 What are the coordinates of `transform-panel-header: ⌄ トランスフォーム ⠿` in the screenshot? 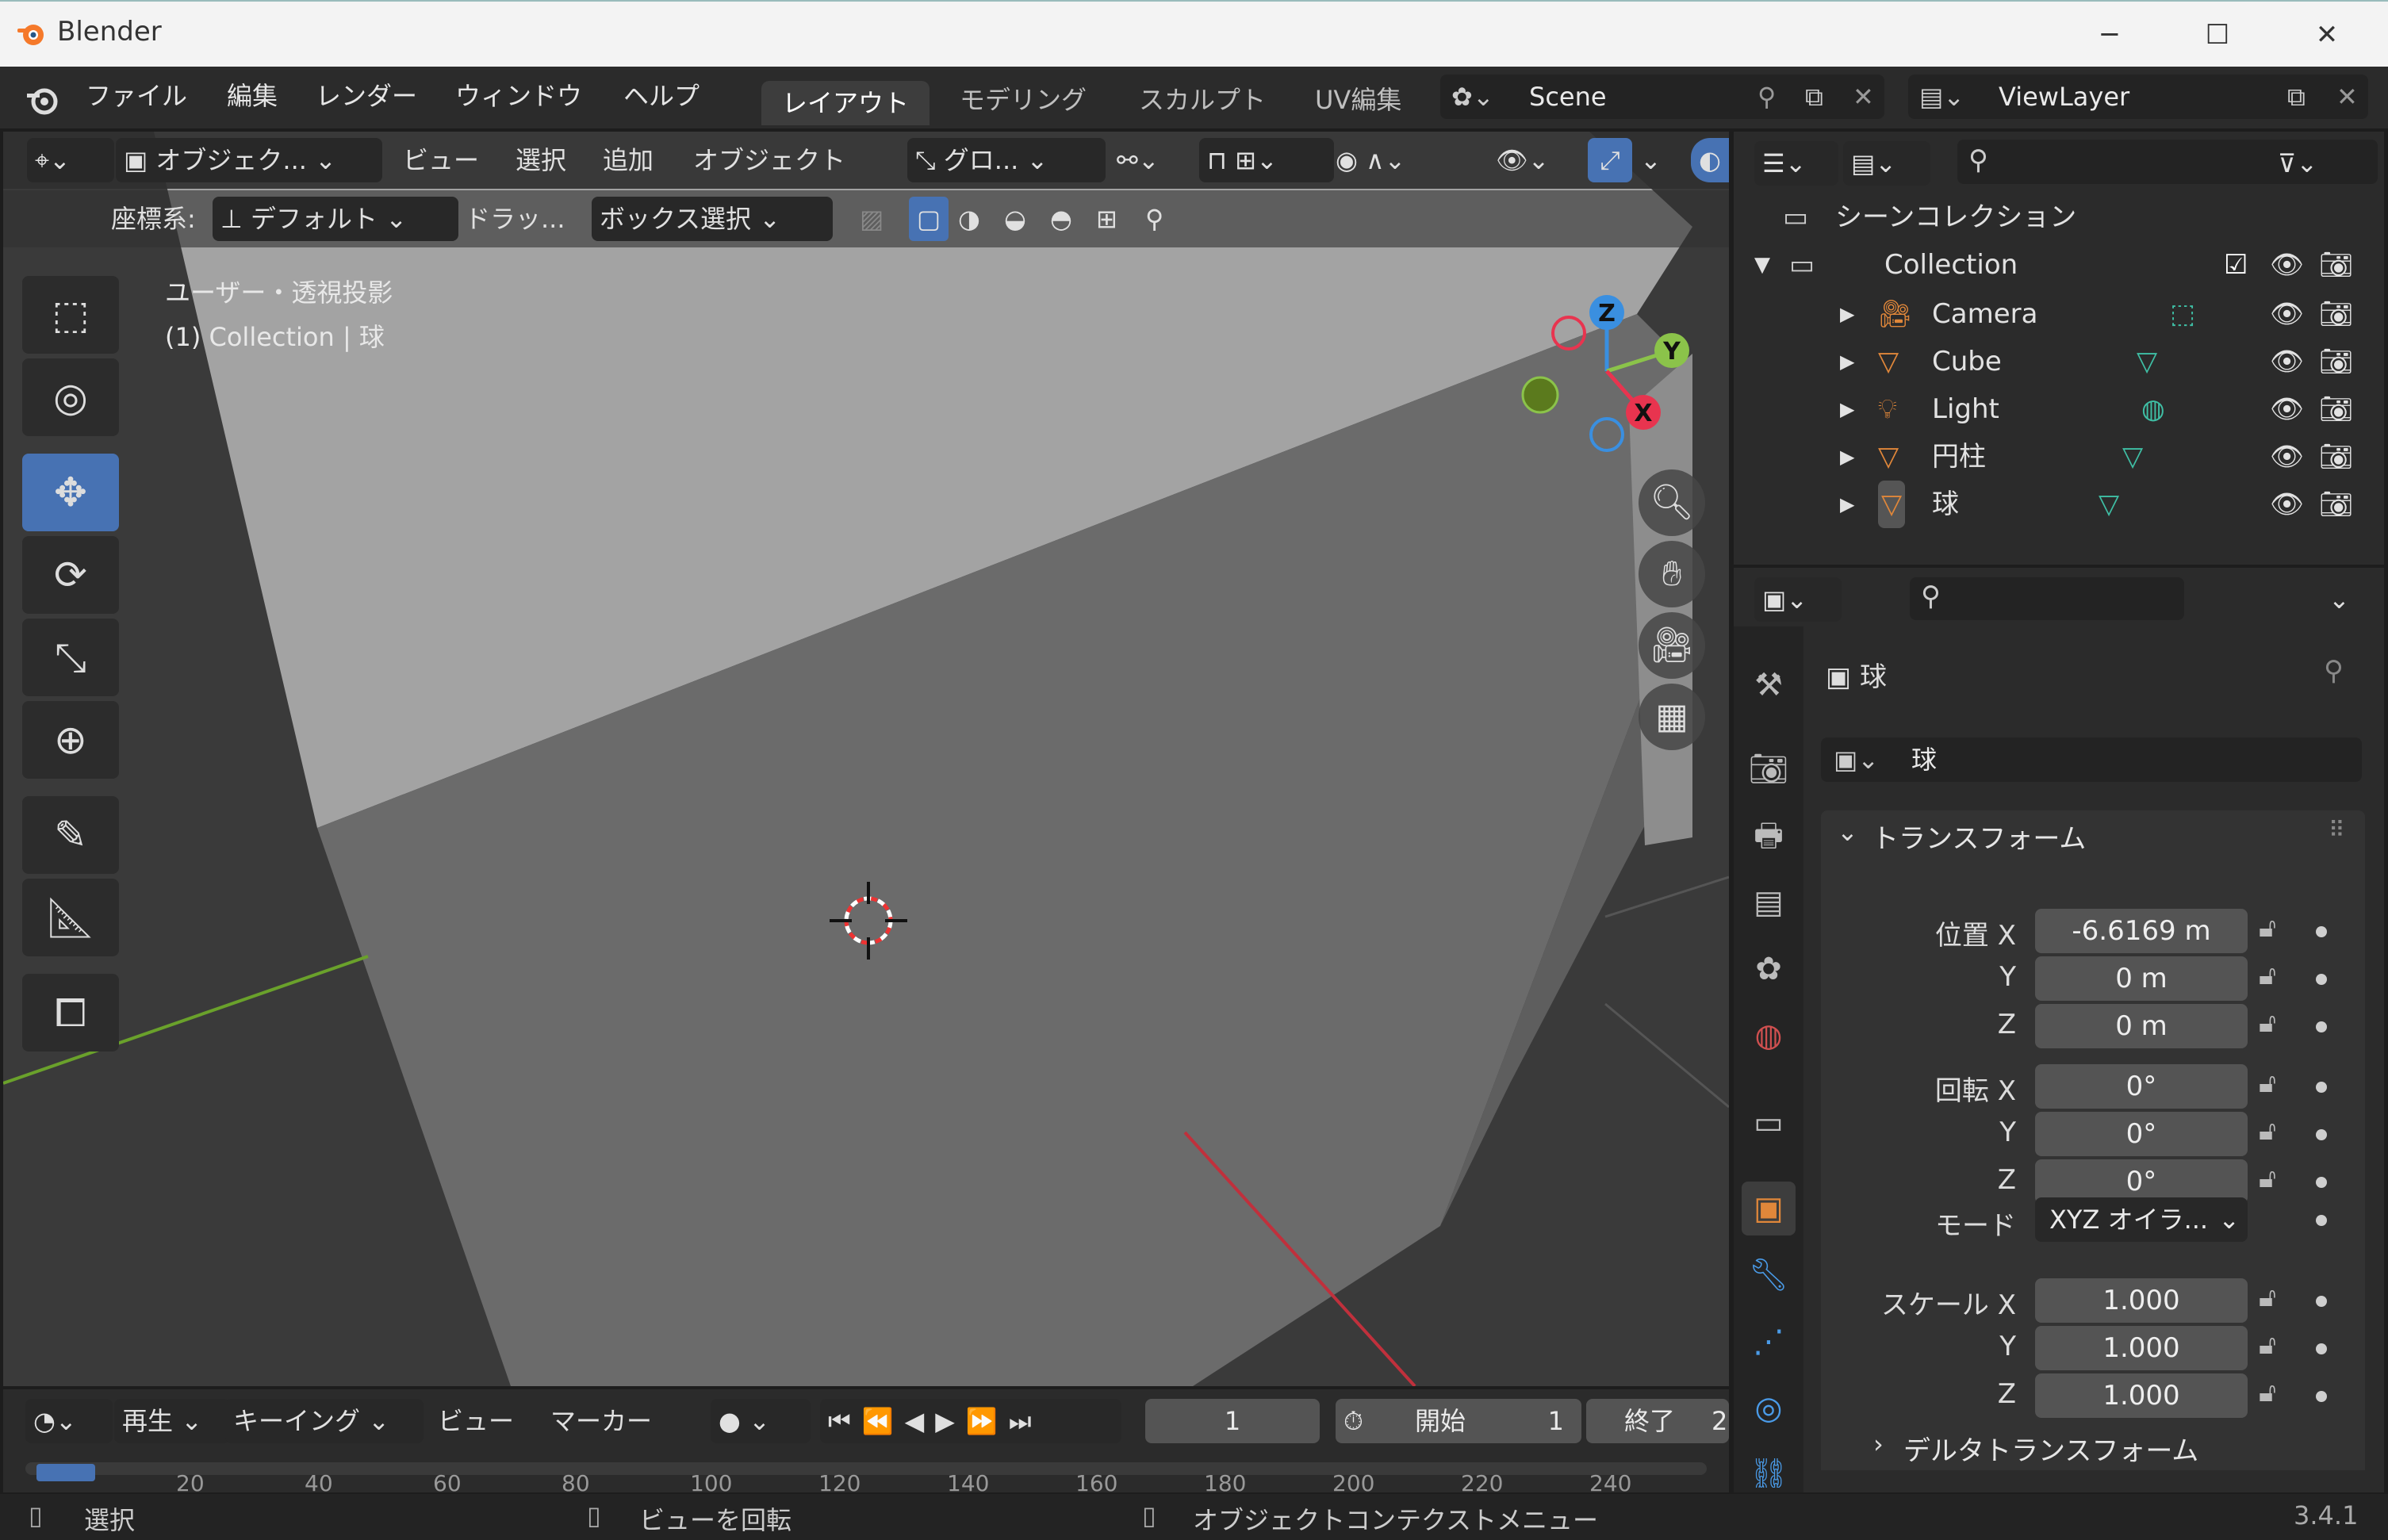 It's located at (2093, 834).